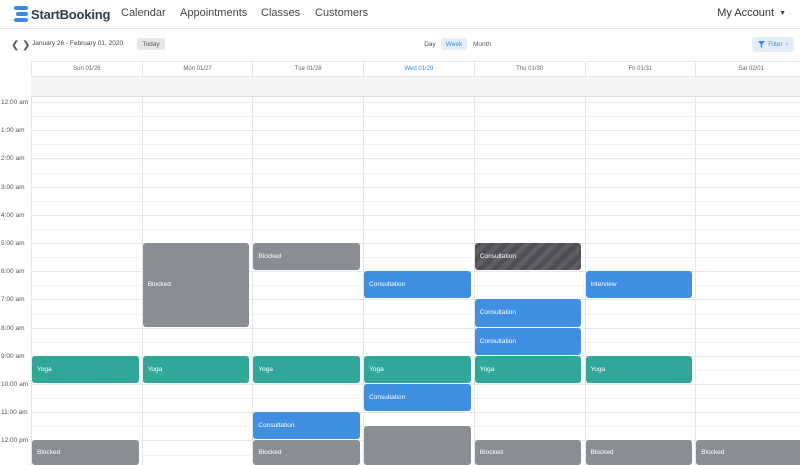 The width and height of the screenshot is (800, 465). Describe the element at coordinates (640, 68) in the screenshot. I see `day-header-5: Fri 01/31` at that location.